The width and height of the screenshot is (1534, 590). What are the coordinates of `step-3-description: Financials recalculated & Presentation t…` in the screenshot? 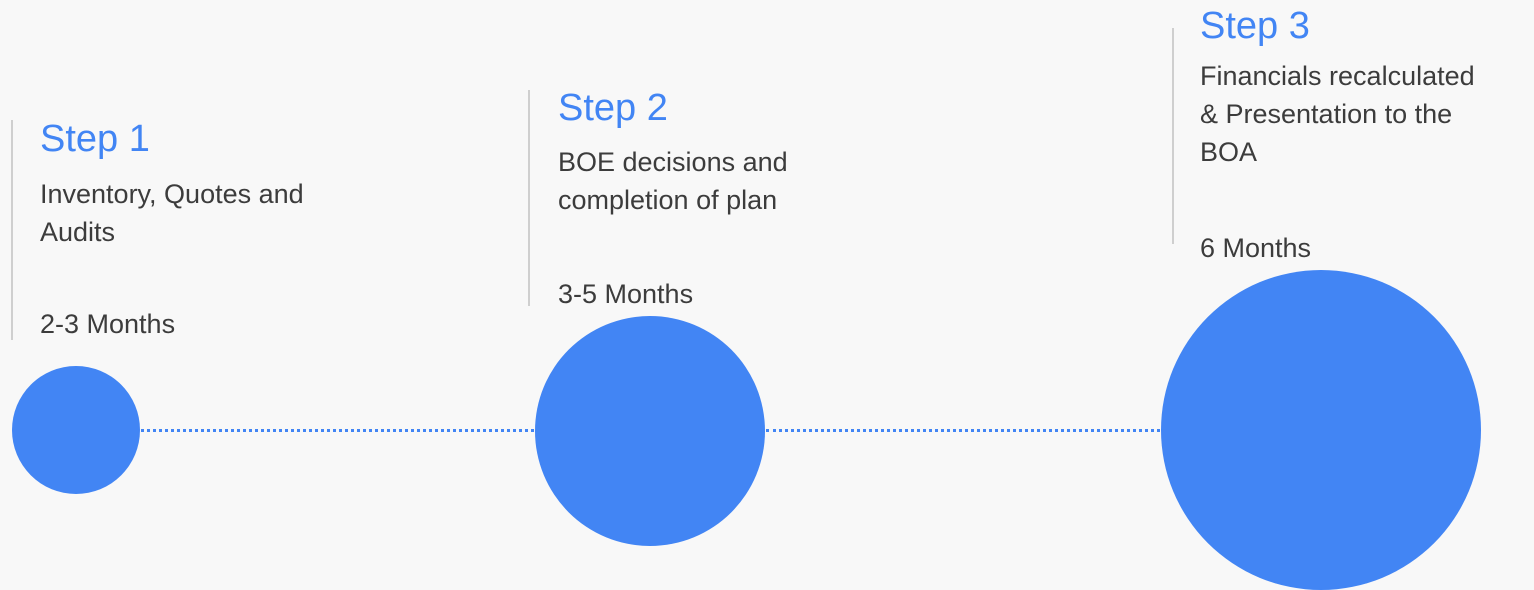 It's located at (1337, 114).